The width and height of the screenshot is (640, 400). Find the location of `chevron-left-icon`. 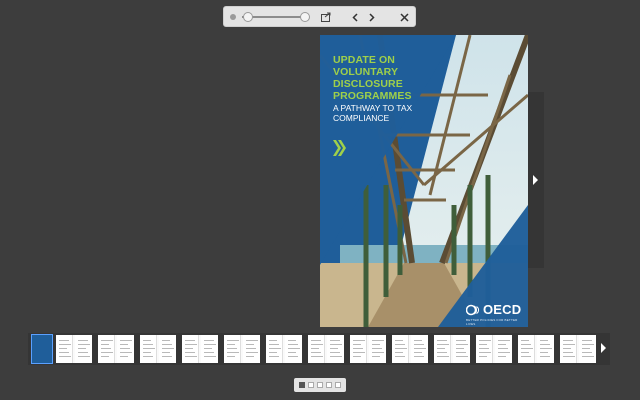

chevron-left-icon is located at coordinates (355, 17).